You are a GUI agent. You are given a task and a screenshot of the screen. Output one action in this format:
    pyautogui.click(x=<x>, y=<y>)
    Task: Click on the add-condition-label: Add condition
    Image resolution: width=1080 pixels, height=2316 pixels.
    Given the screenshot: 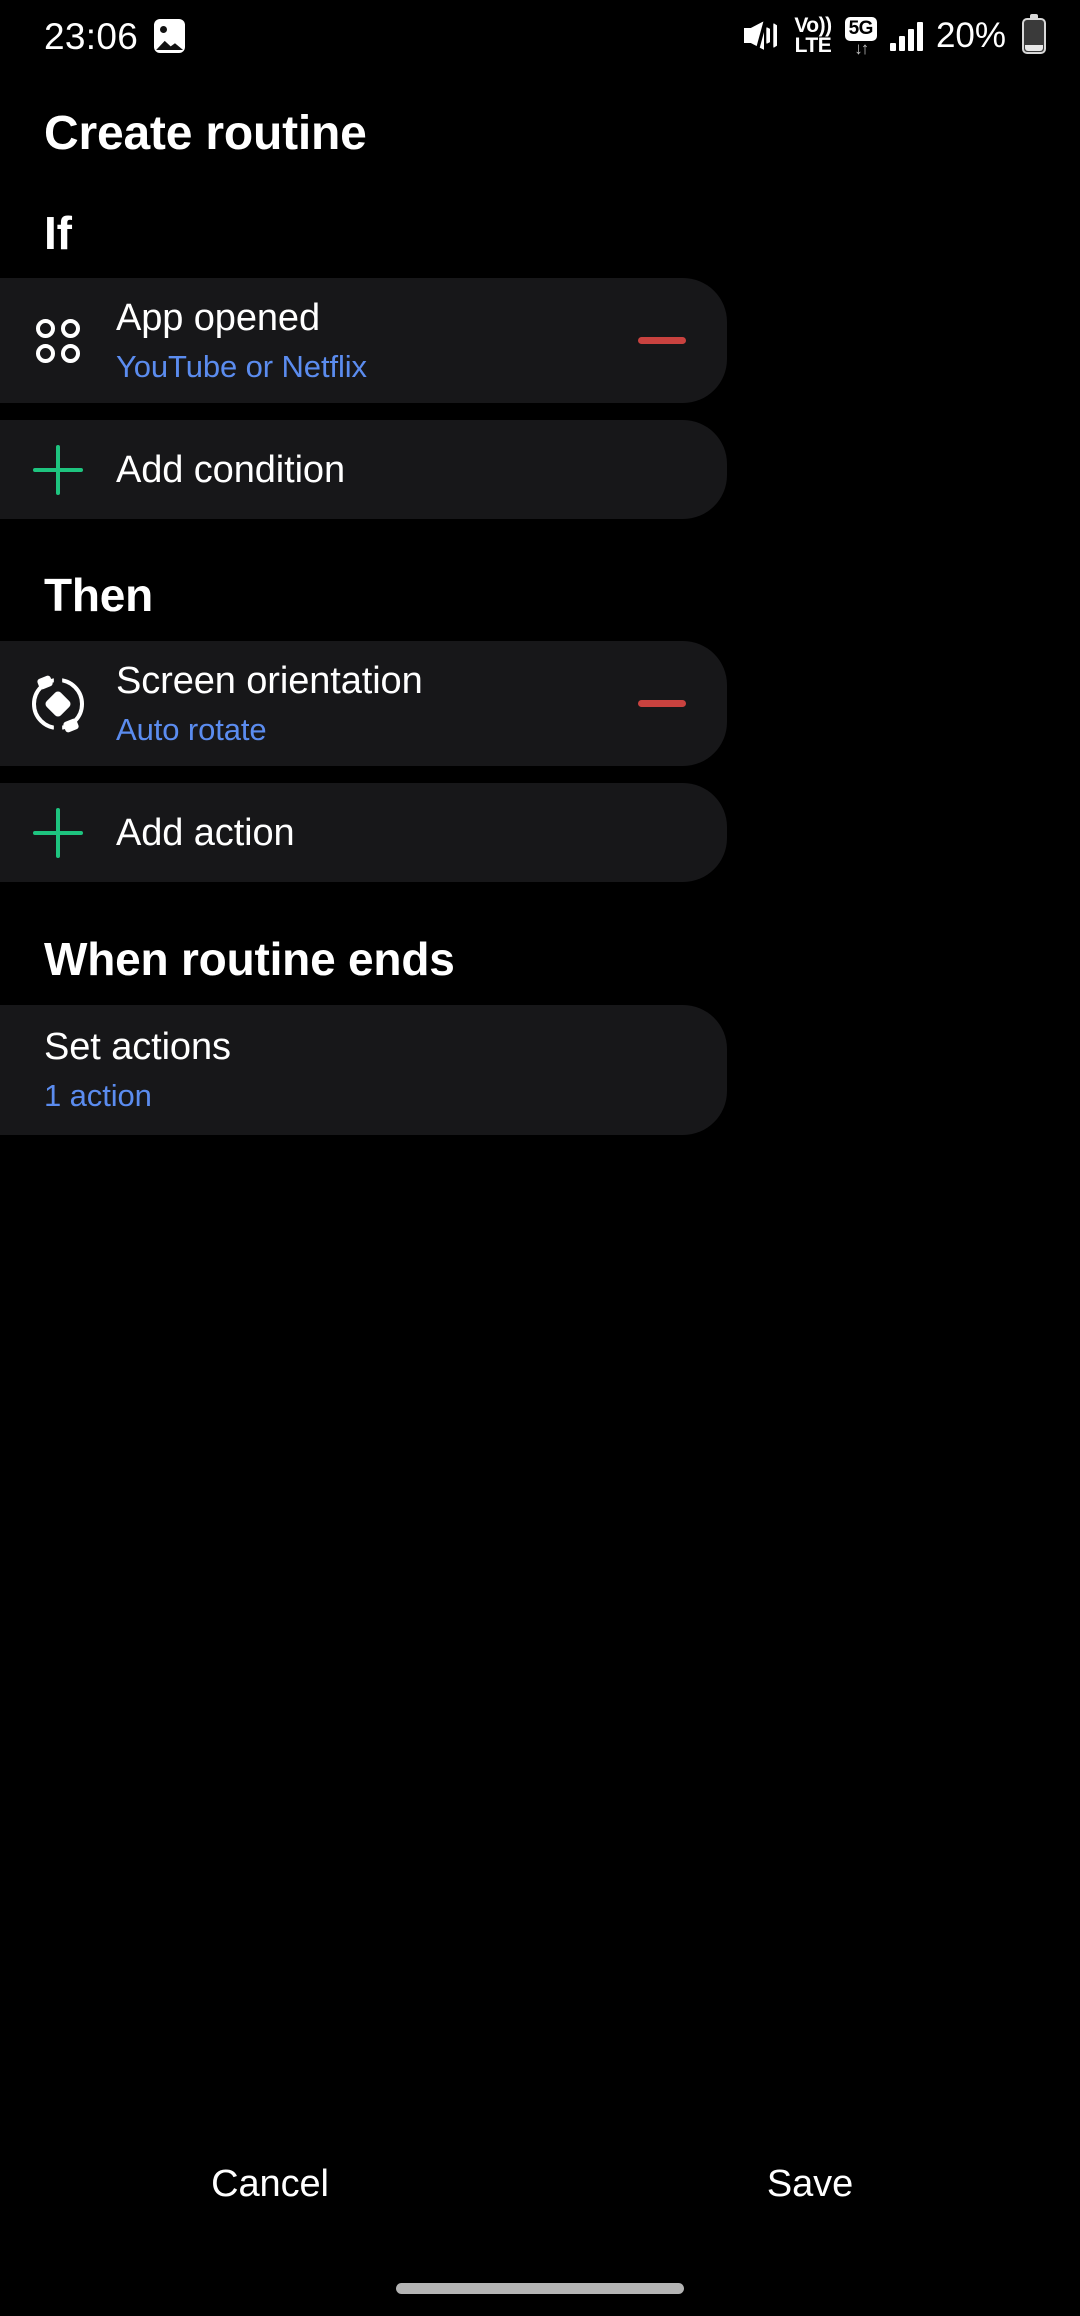 What is the action you would take?
    pyautogui.click(x=230, y=469)
    